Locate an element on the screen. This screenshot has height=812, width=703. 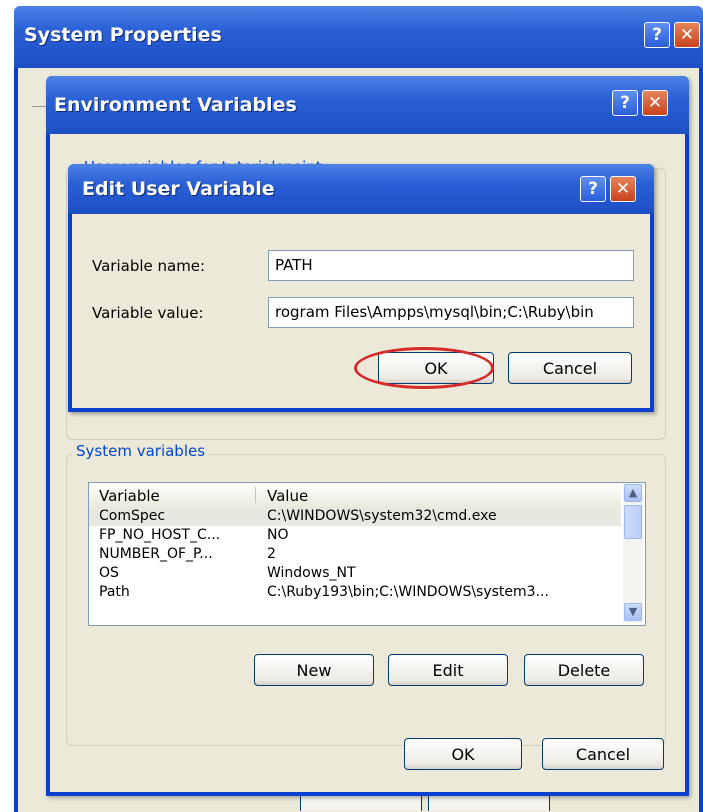
edit-user-variable-close-icon: ✕ is located at coordinates (623, 189).